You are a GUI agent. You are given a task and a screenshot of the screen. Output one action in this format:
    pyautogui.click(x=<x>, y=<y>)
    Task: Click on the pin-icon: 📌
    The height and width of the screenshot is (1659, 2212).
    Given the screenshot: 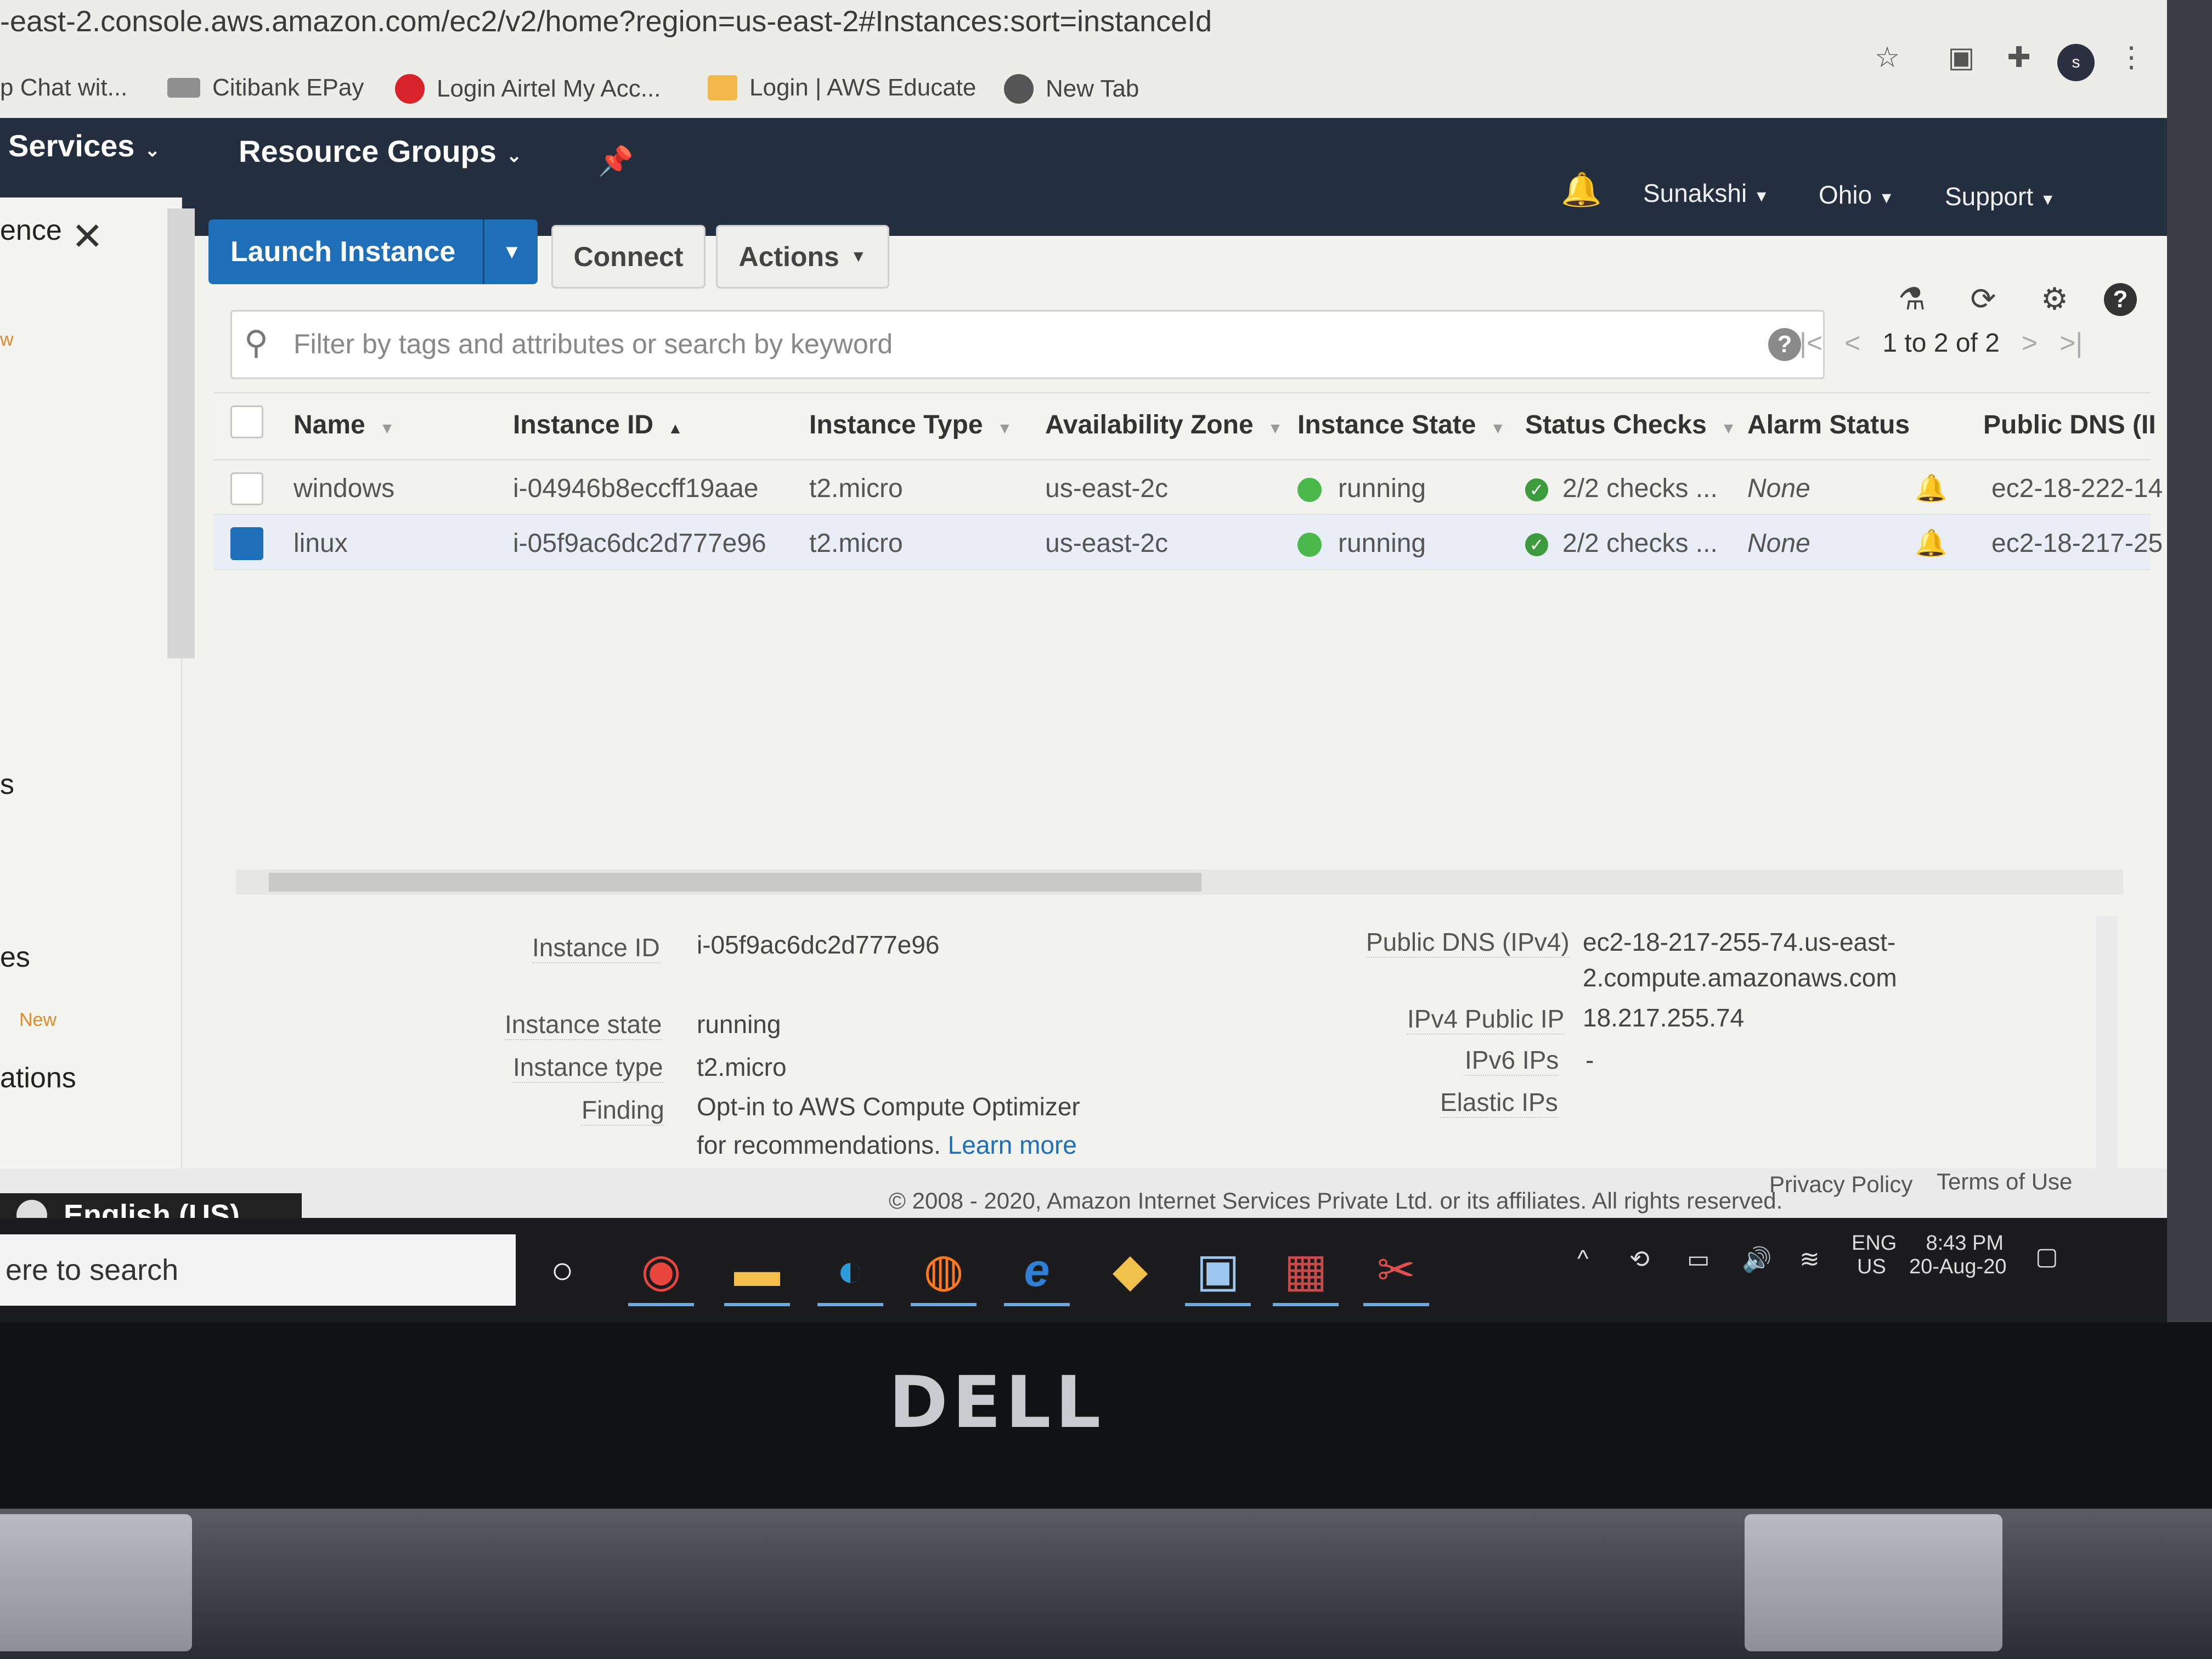 What is the action you would take?
    pyautogui.click(x=616, y=161)
    